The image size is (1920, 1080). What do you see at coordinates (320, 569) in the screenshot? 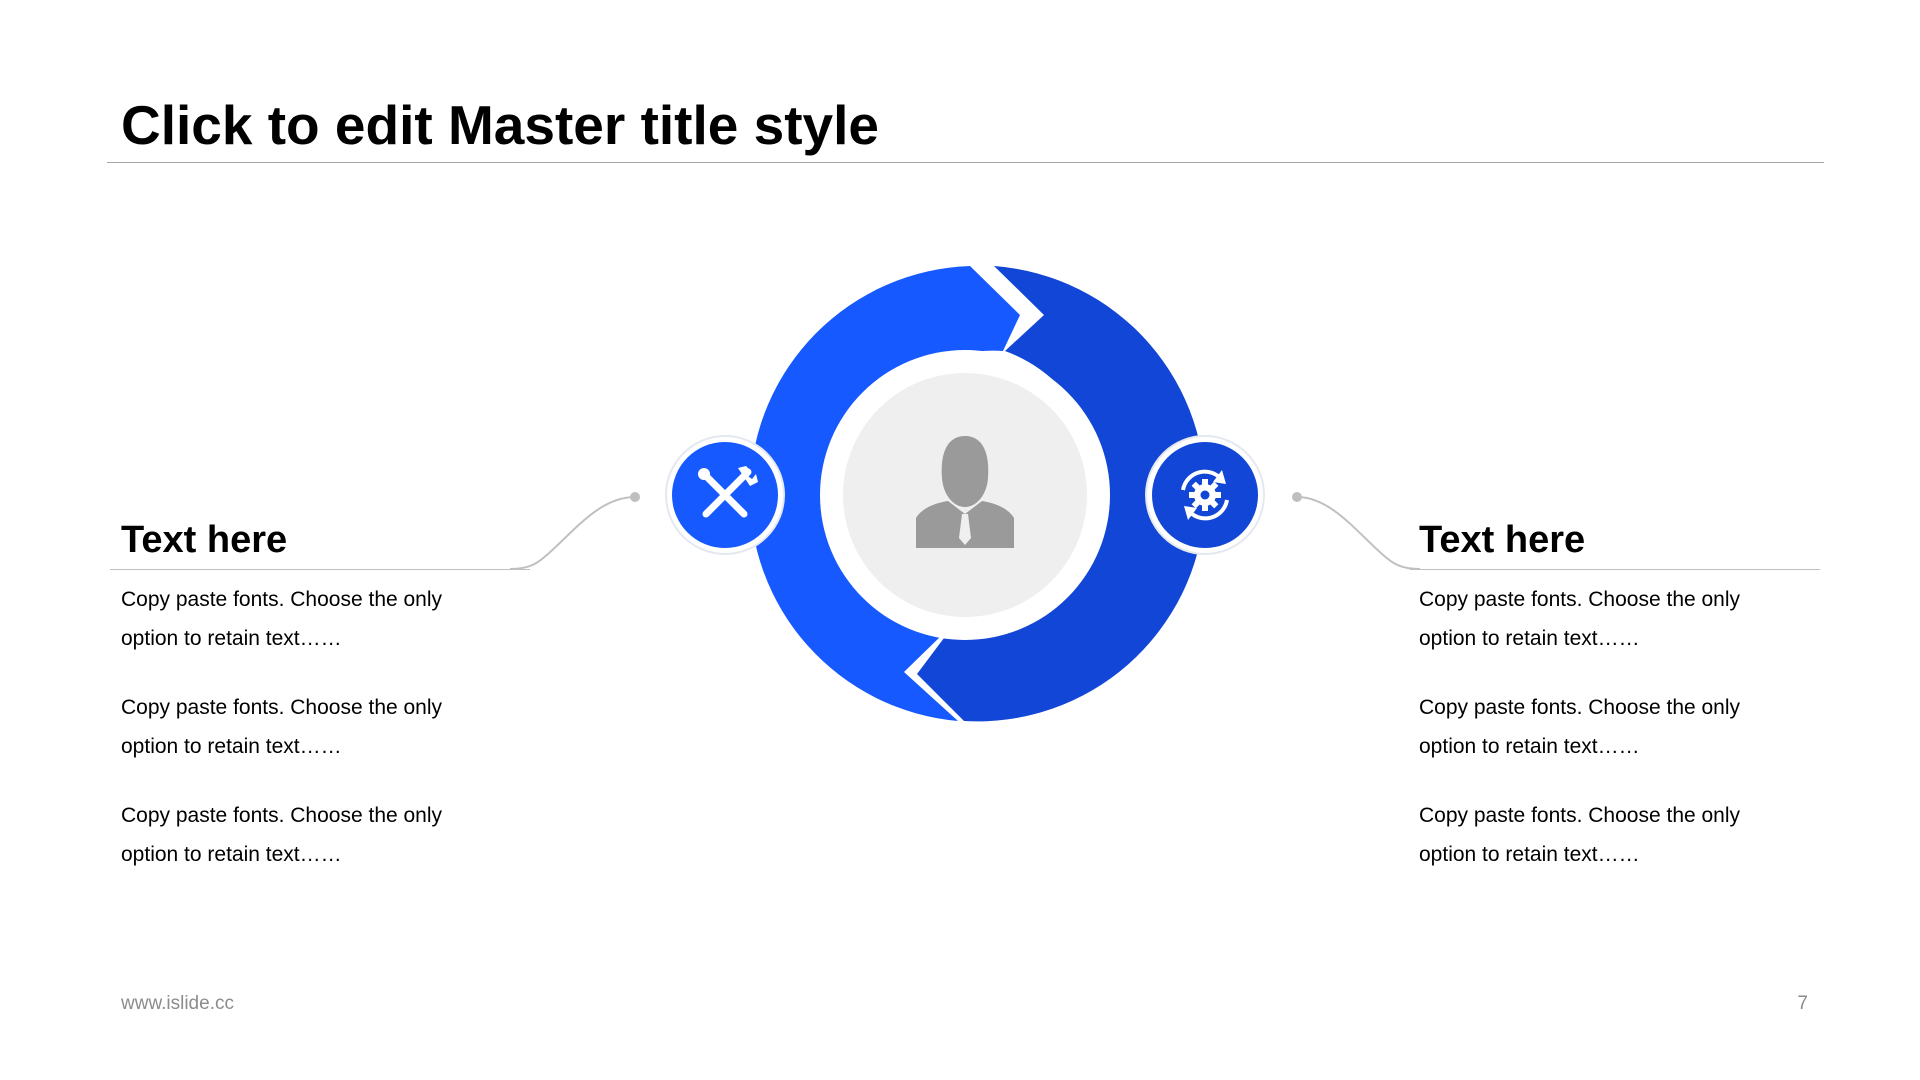
I see `left-panel-divider` at bounding box center [320, 569].